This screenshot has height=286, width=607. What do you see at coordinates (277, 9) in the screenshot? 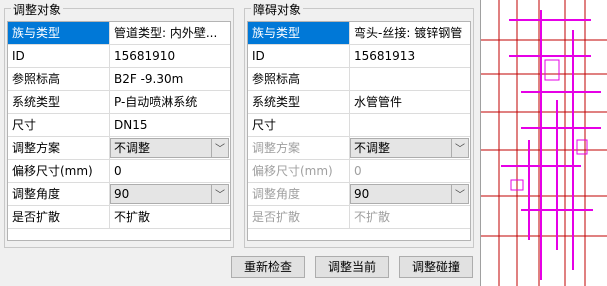
I see `obstacle-object-title: 障碍对象` at bounding box center [277, 9].